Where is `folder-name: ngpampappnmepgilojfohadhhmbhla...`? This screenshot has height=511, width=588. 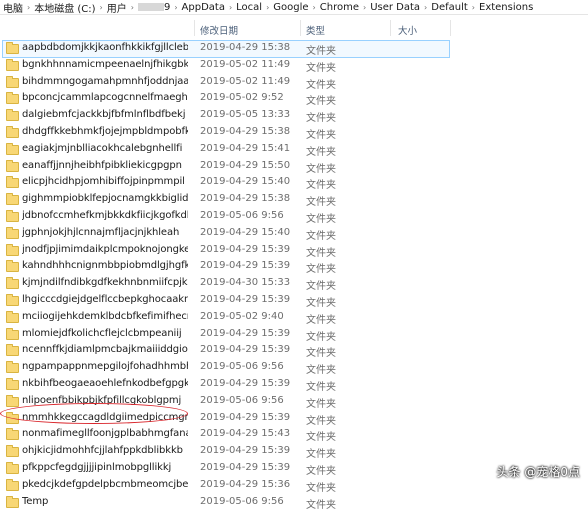 folder-name: ngpampappnmepgilojfohadhhmbhla... is located at coordinates (105, 367).